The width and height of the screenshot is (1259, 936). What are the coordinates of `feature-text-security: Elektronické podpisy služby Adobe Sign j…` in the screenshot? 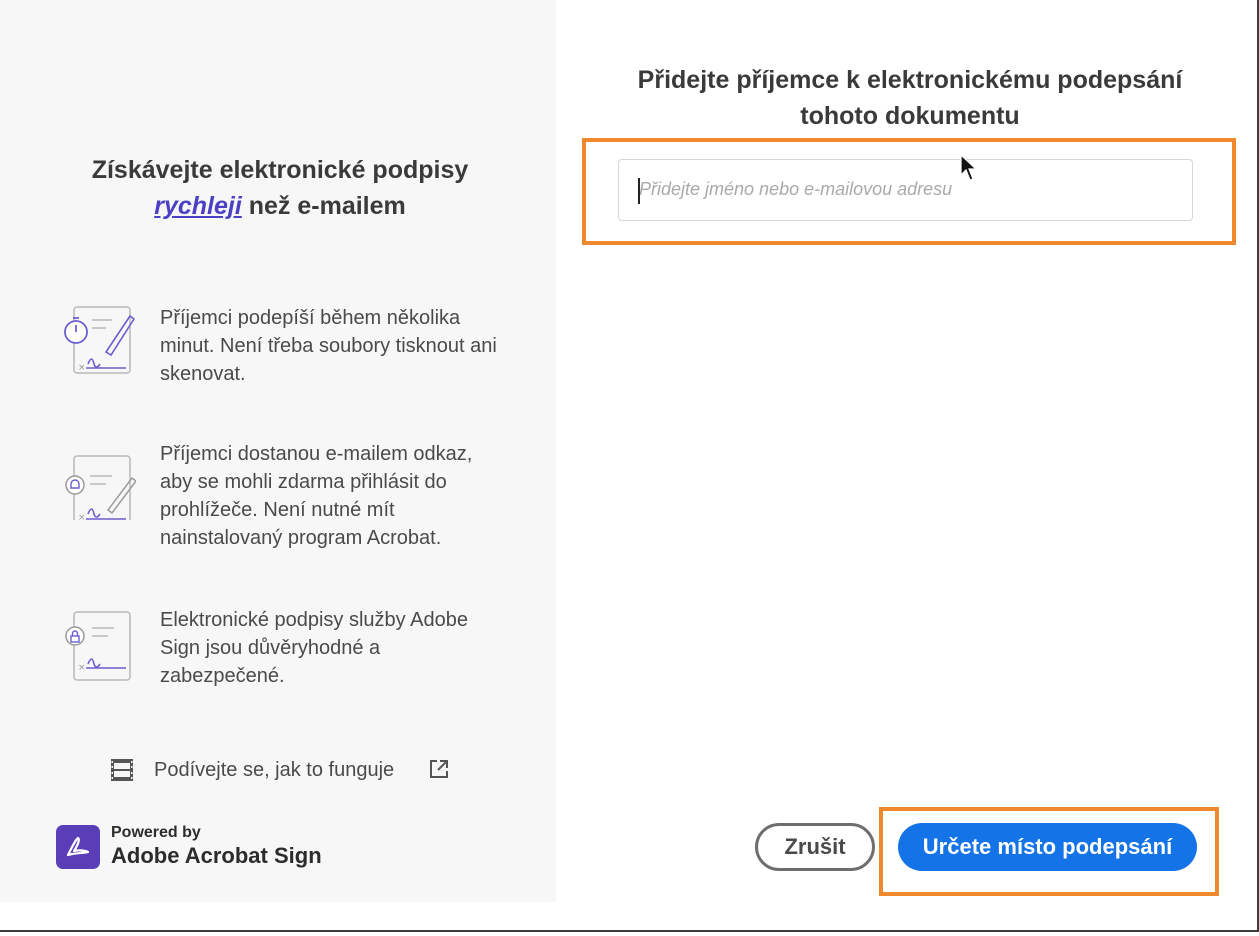 It's located at (314, 648).